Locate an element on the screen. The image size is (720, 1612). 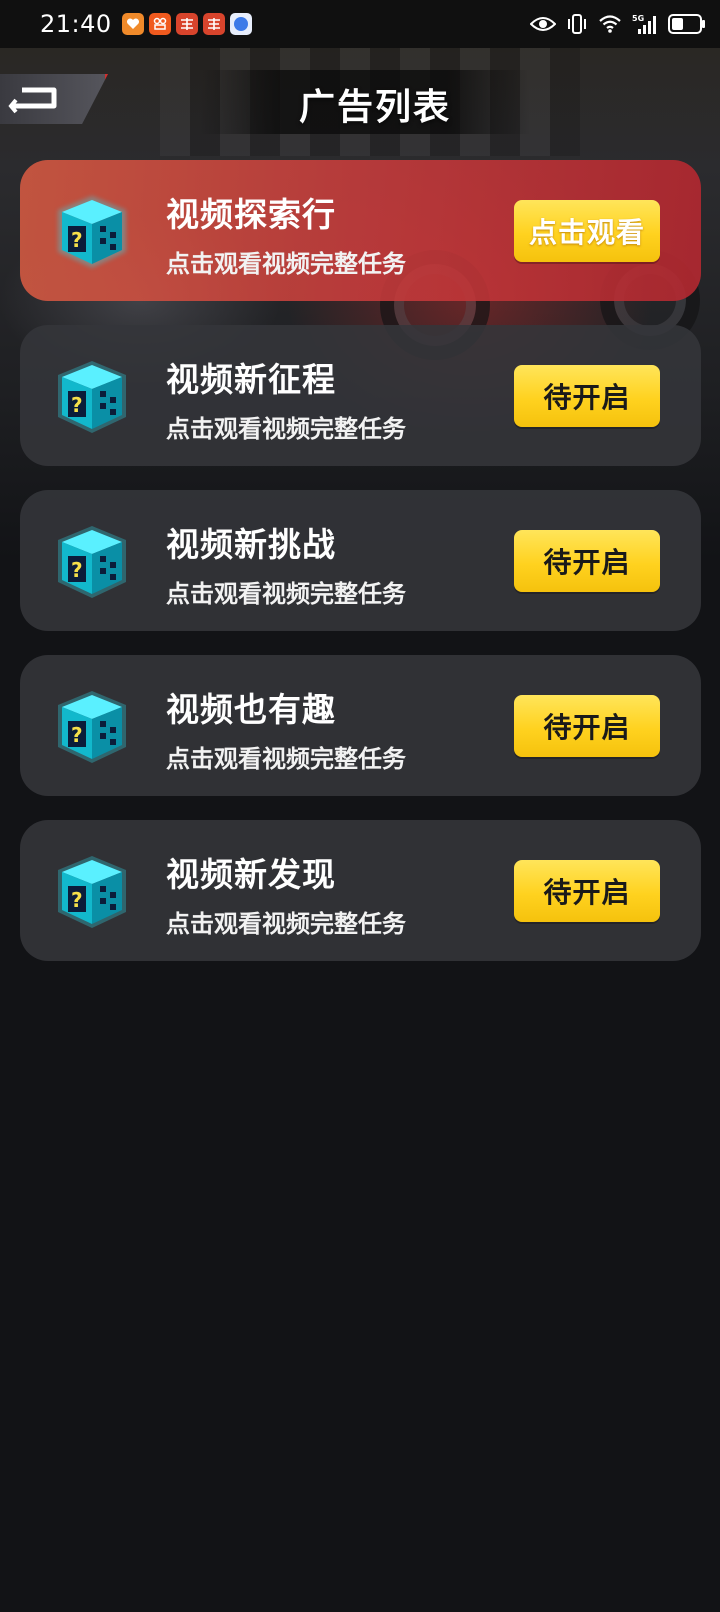
status-icons: 5G is located at coordinates (618, 24).